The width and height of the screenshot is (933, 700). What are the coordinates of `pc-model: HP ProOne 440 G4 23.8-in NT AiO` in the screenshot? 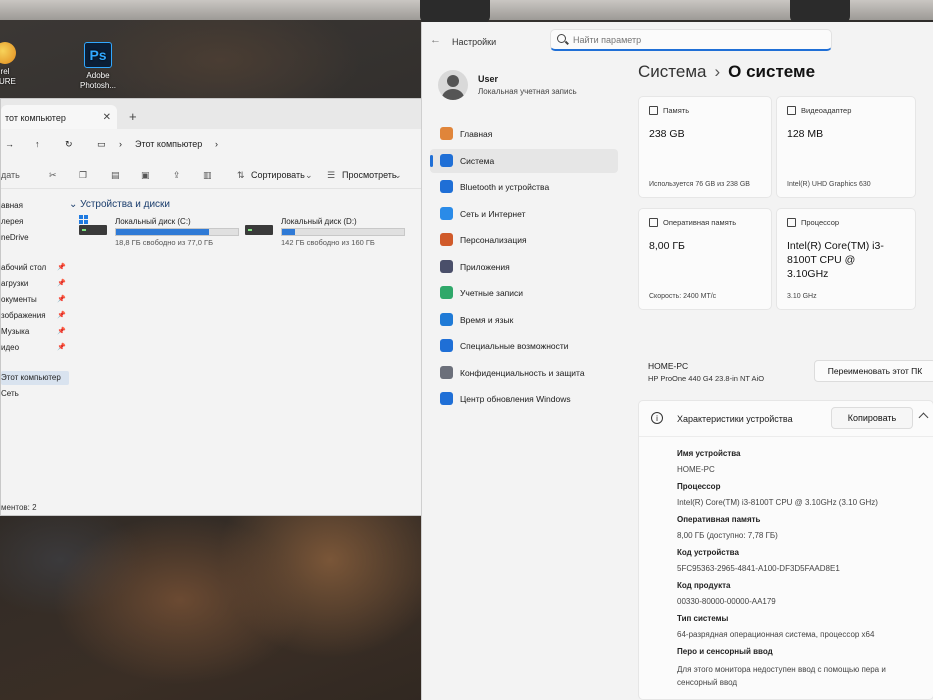 It's located at (706, 378).